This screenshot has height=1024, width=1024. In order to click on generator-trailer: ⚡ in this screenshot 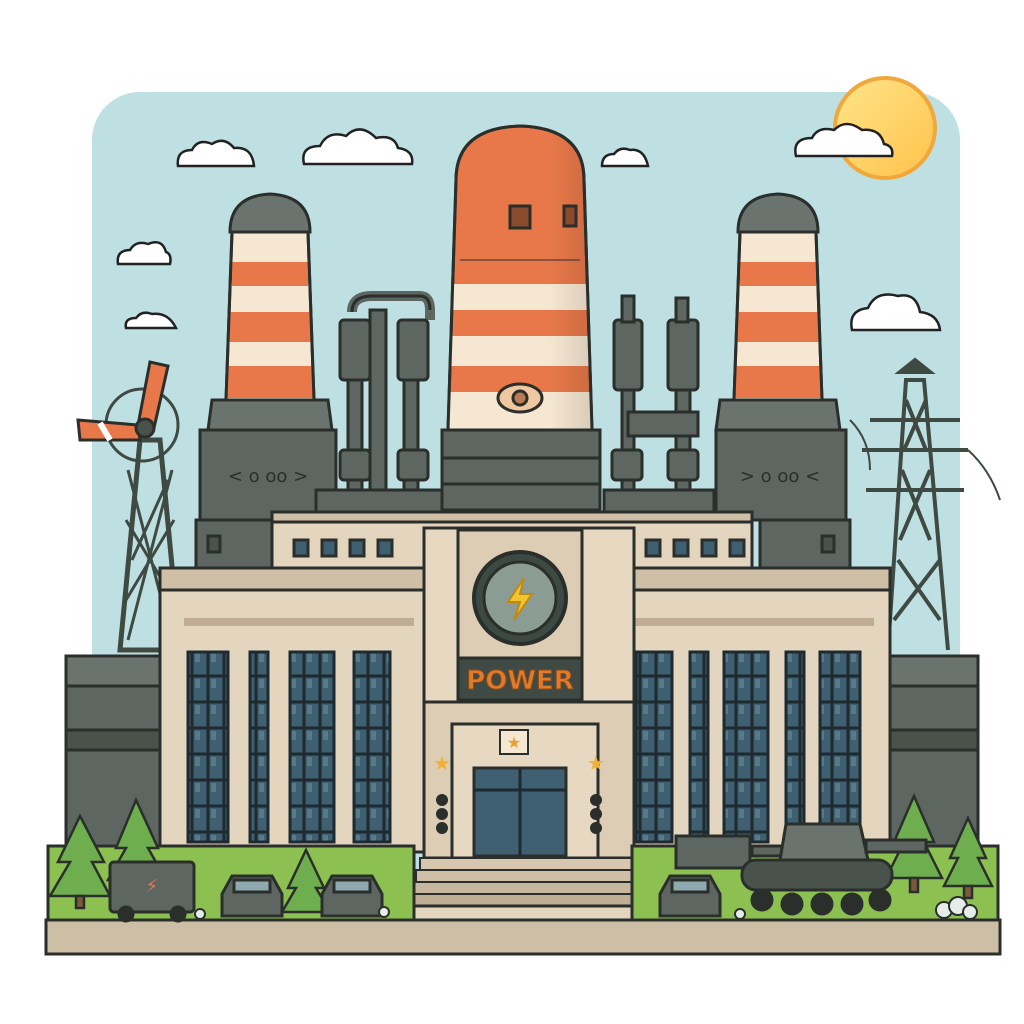, I will do `click(152, 891)`.